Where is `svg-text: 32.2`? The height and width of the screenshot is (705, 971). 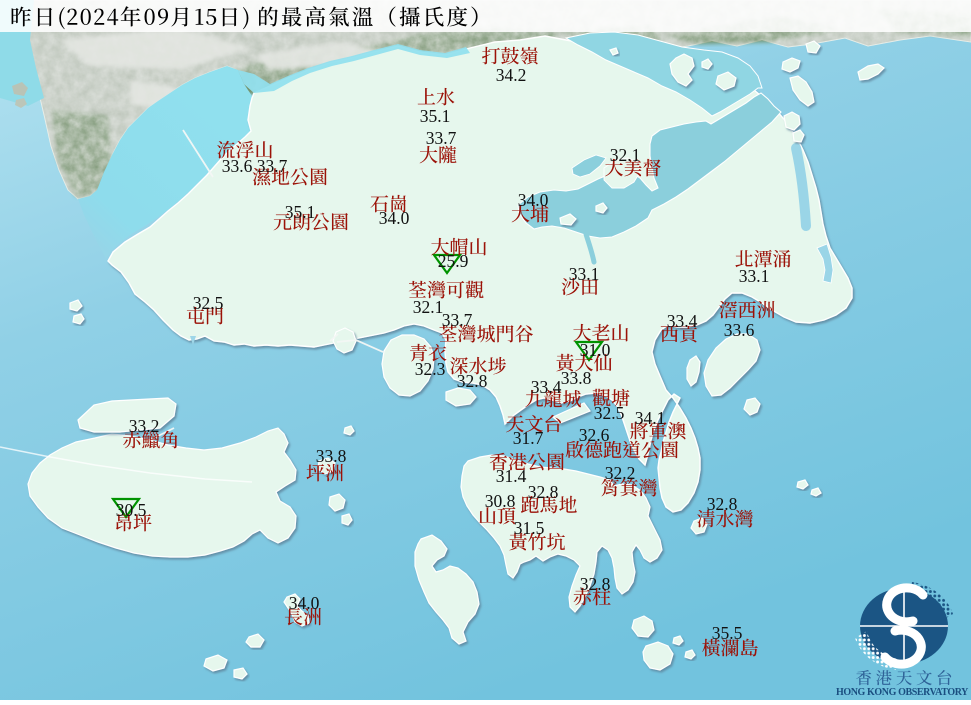 svg-text: 32.2 is located at coordinates (620, 473).